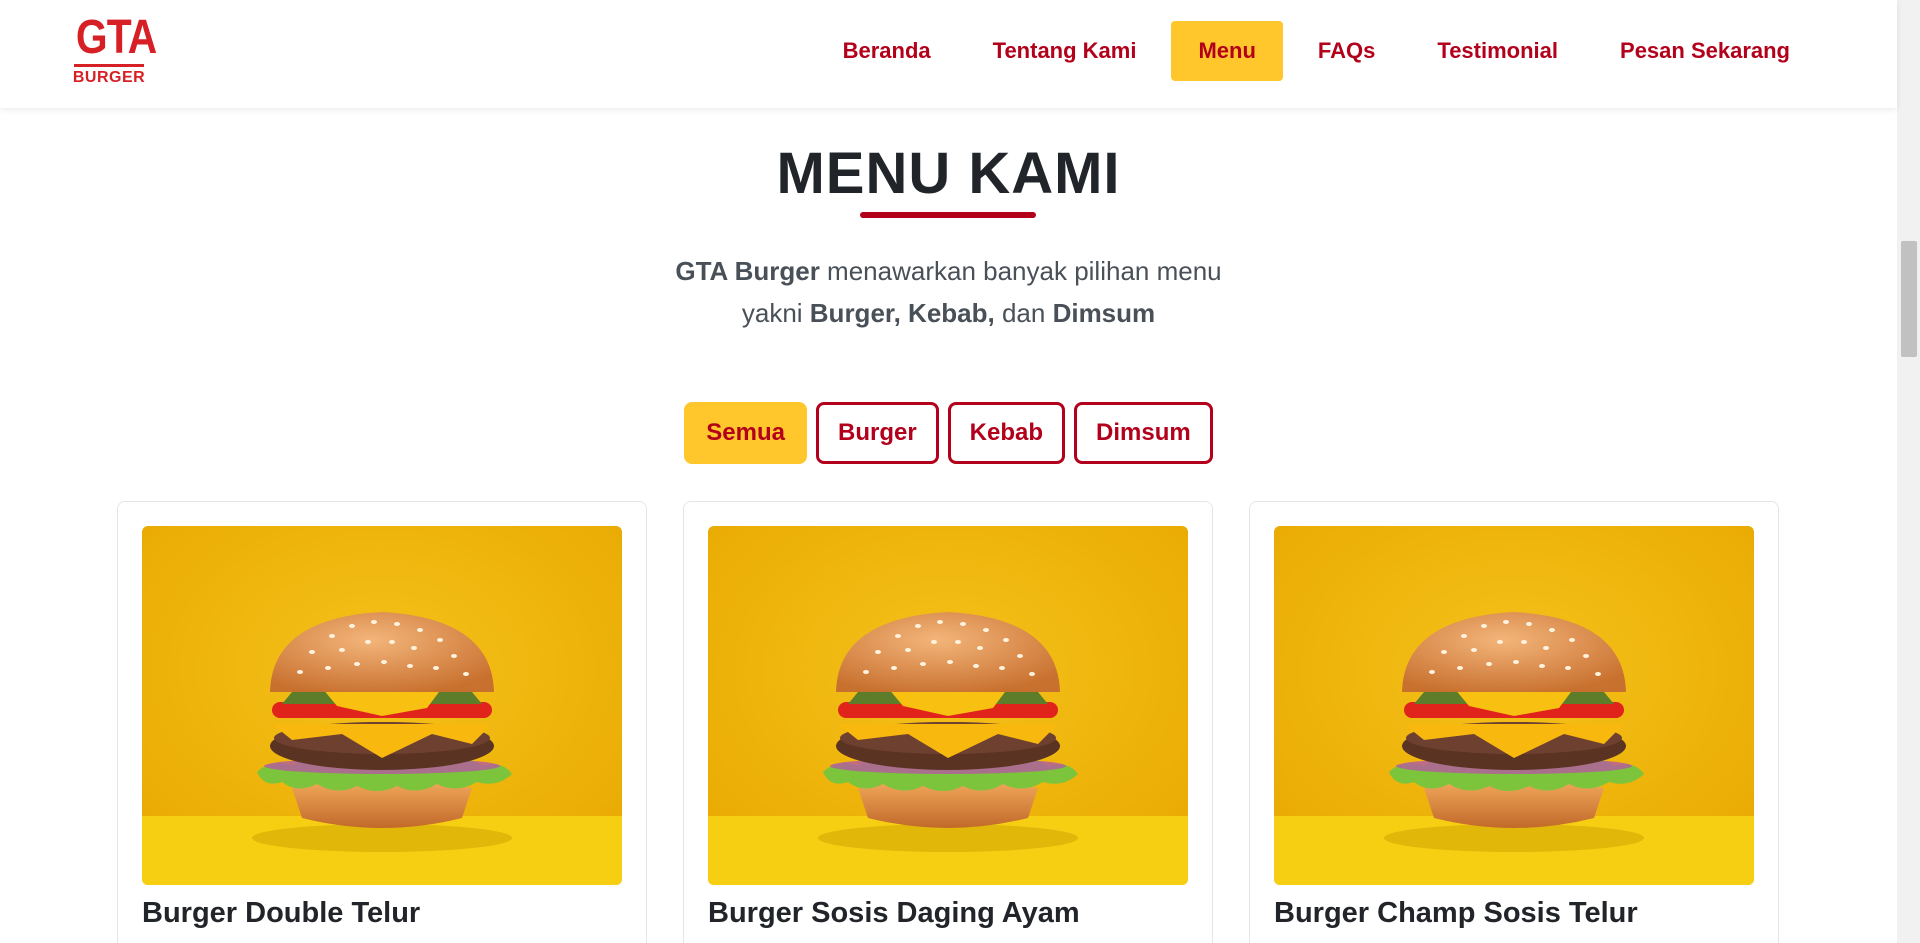 The width and height of the screenshot is (1920, 943). I want to click on section-title: MENU KAMI, so click(948, 173).